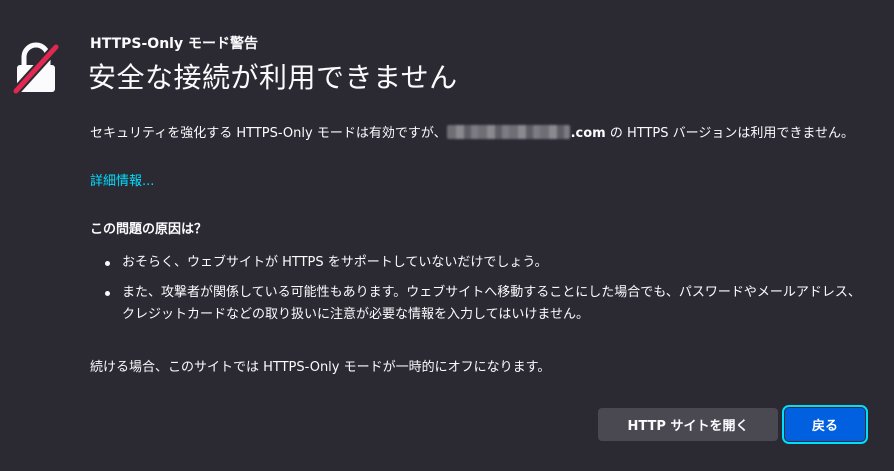 The height and width of the screenshot is (471, 894). Describe the element at coordinates (825, 424) in the screenshot. I see `go-back-button: 戻る` at that location.